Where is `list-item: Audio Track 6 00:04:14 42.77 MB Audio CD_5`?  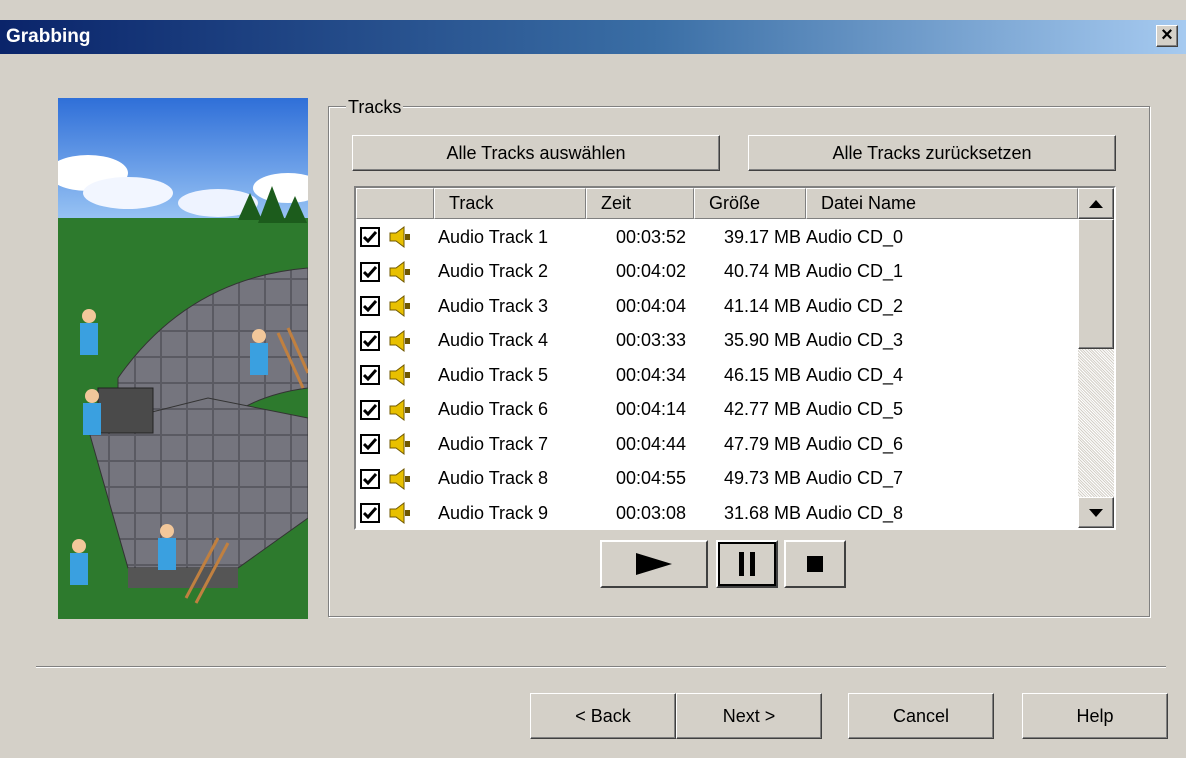
list-item: Audio Track 6 00:04:14 42.77 MB Audio CD_5 is located at coordinates (717, 410).